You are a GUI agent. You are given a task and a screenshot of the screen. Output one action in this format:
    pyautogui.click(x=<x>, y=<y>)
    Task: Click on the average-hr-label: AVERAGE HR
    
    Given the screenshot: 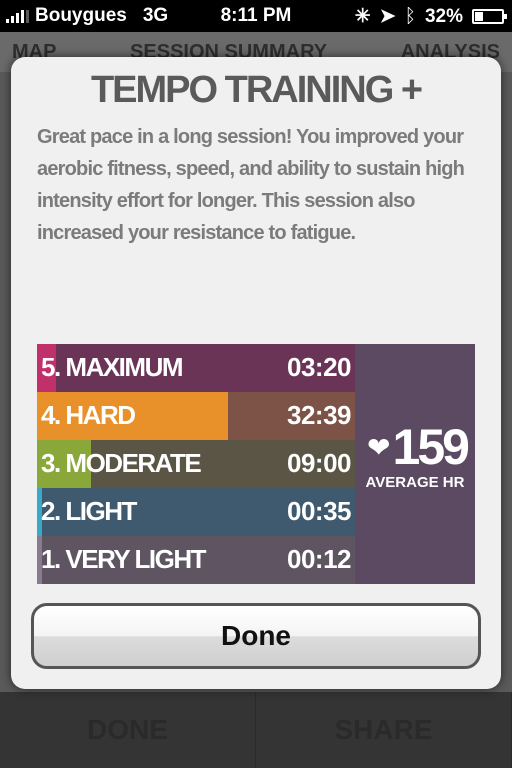 What is the action you would take?
    pyautogui.click(x=415, y=482)
    